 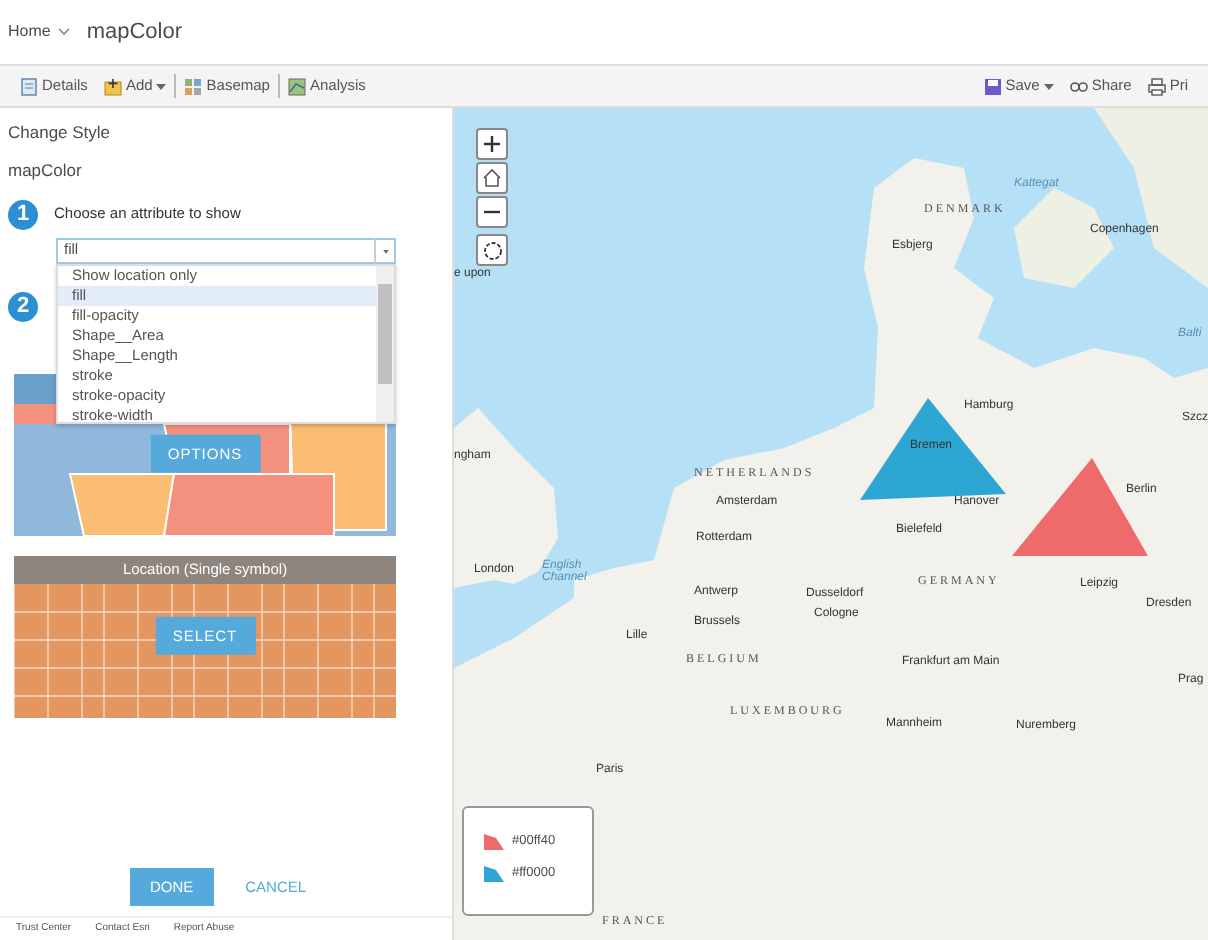 What do you see at coordinates (1078, 86) in the screenshot?
I see `link-icon` at bounding box center [1078, 86].